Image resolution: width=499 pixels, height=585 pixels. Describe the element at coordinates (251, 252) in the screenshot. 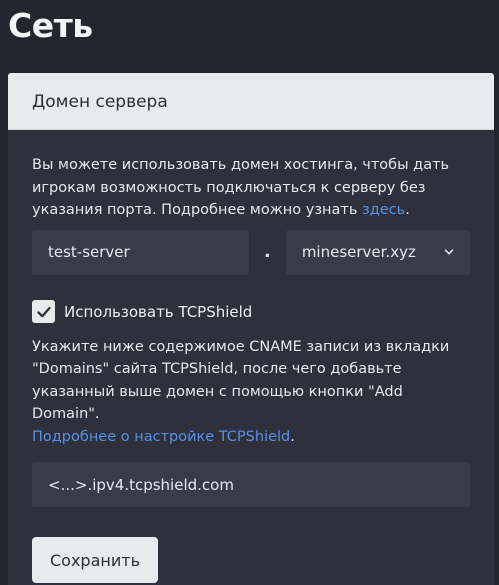

I see `domain-row: test-server . mineserver.xyz` at that location.